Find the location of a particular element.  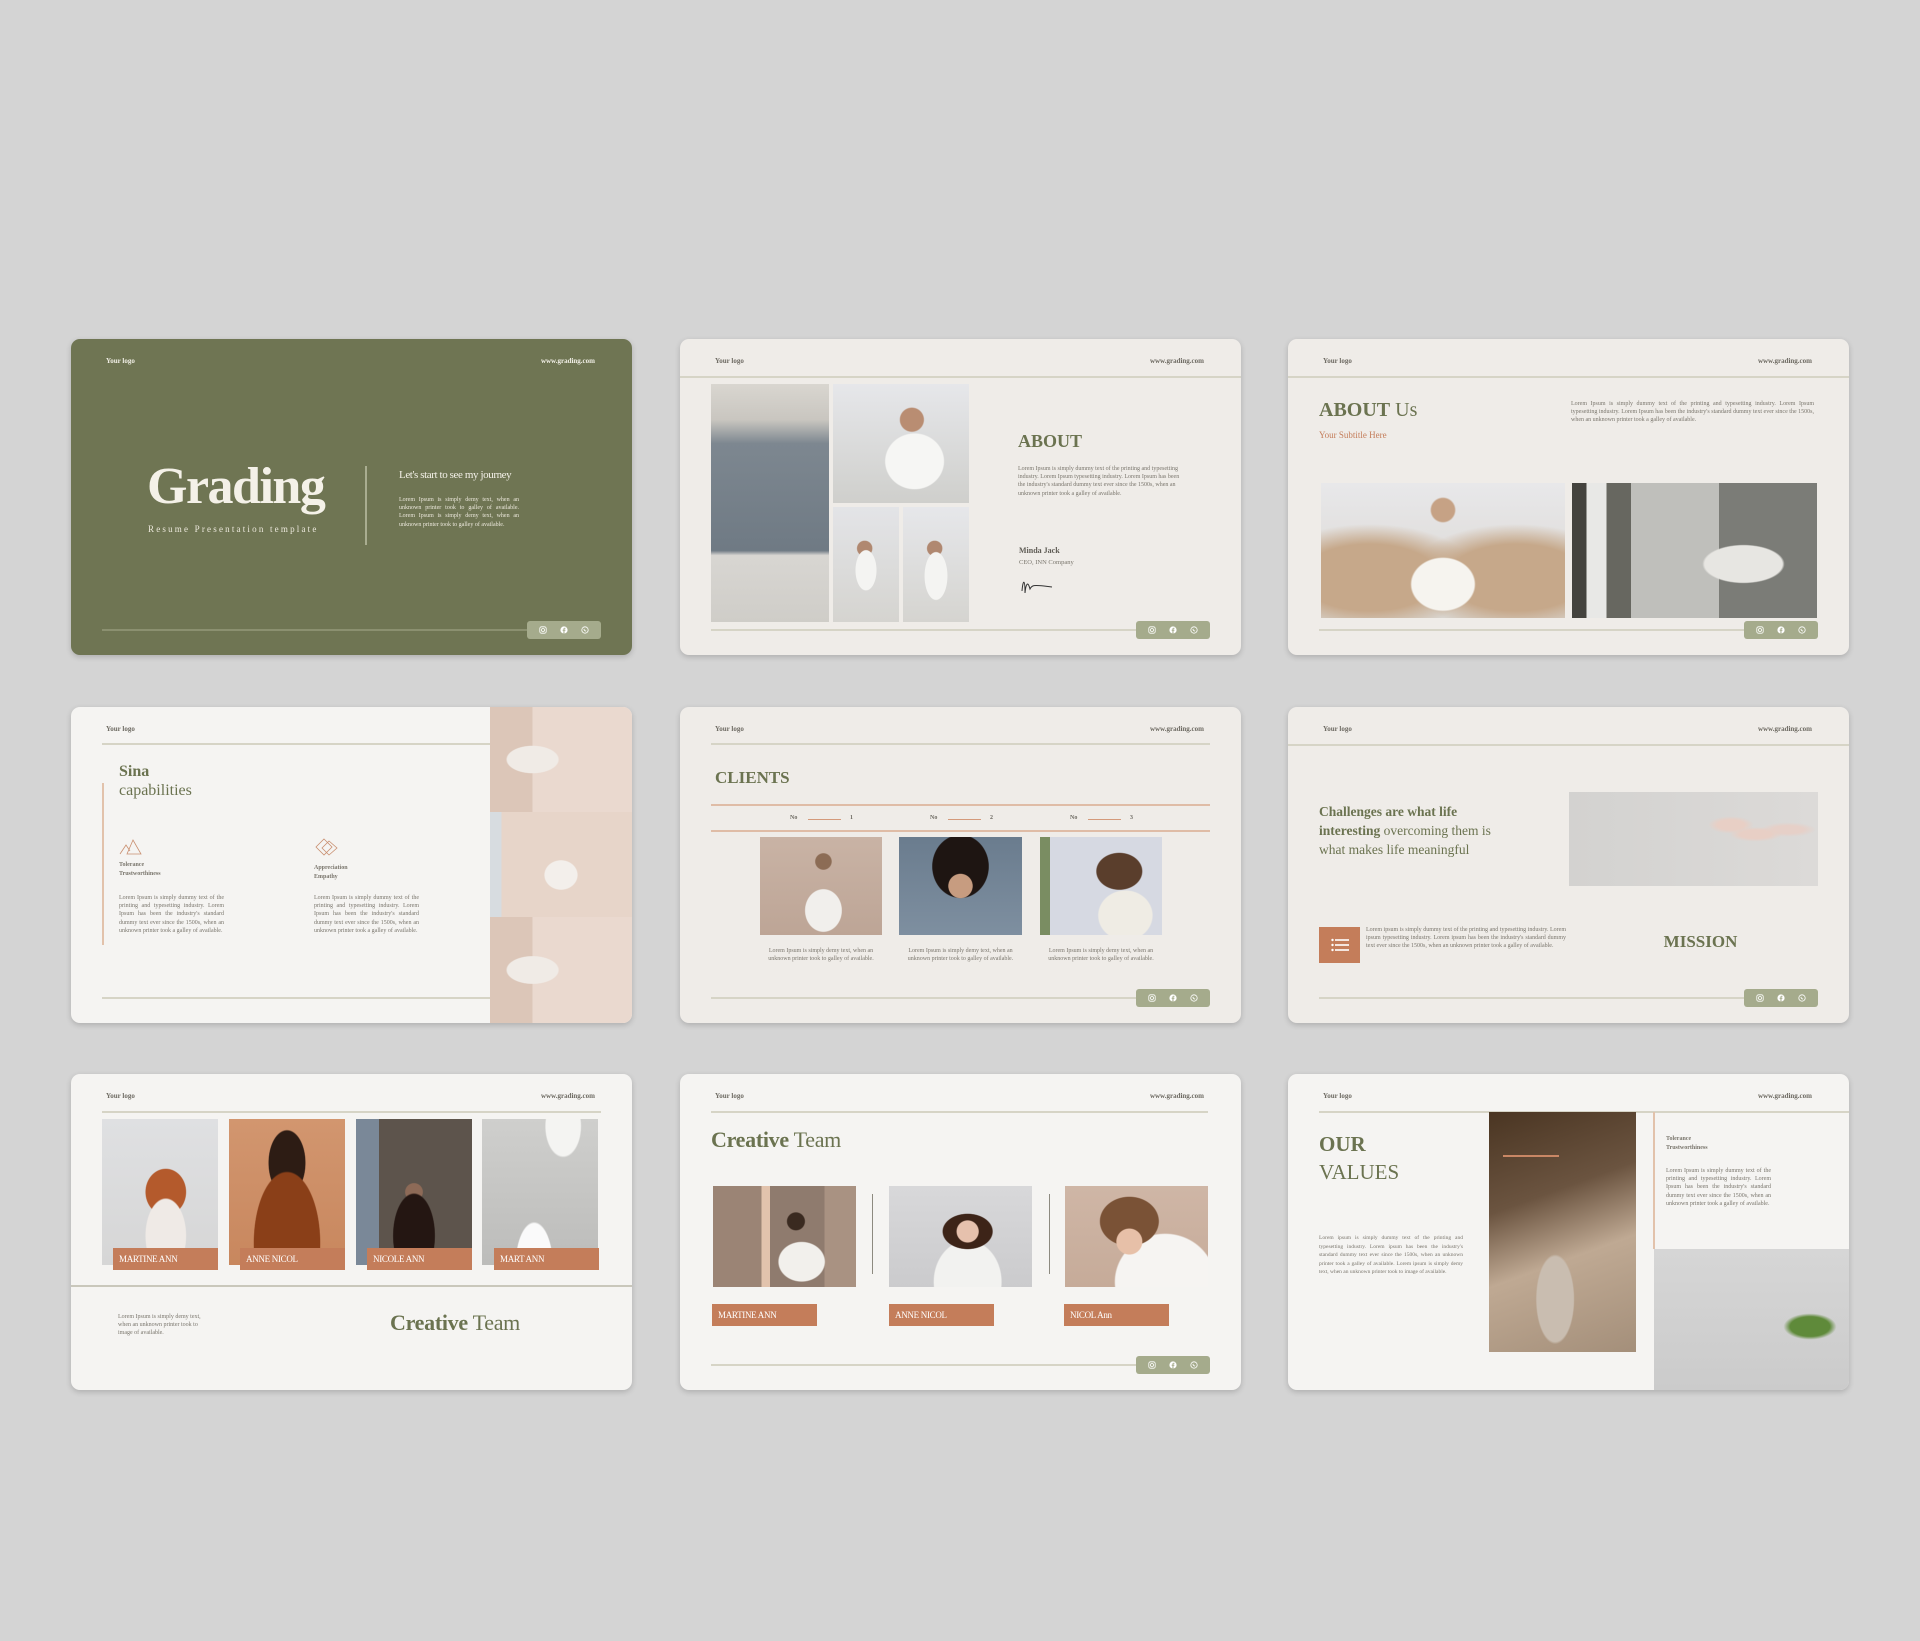

capability-2-line1: Appreciation is located at coordinates (331, 868).